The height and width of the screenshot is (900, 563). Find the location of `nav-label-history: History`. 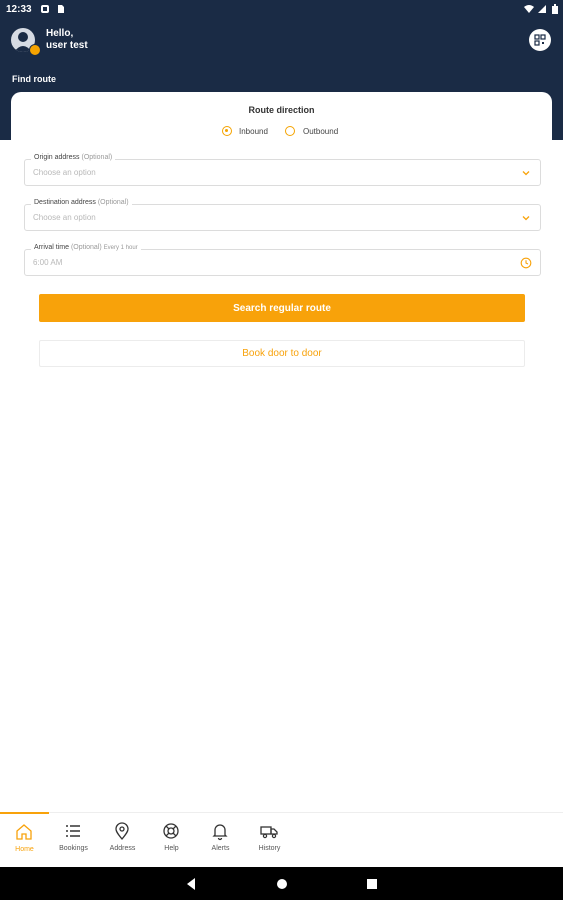

nav-label-history: History is located at coordinates (269, 848).